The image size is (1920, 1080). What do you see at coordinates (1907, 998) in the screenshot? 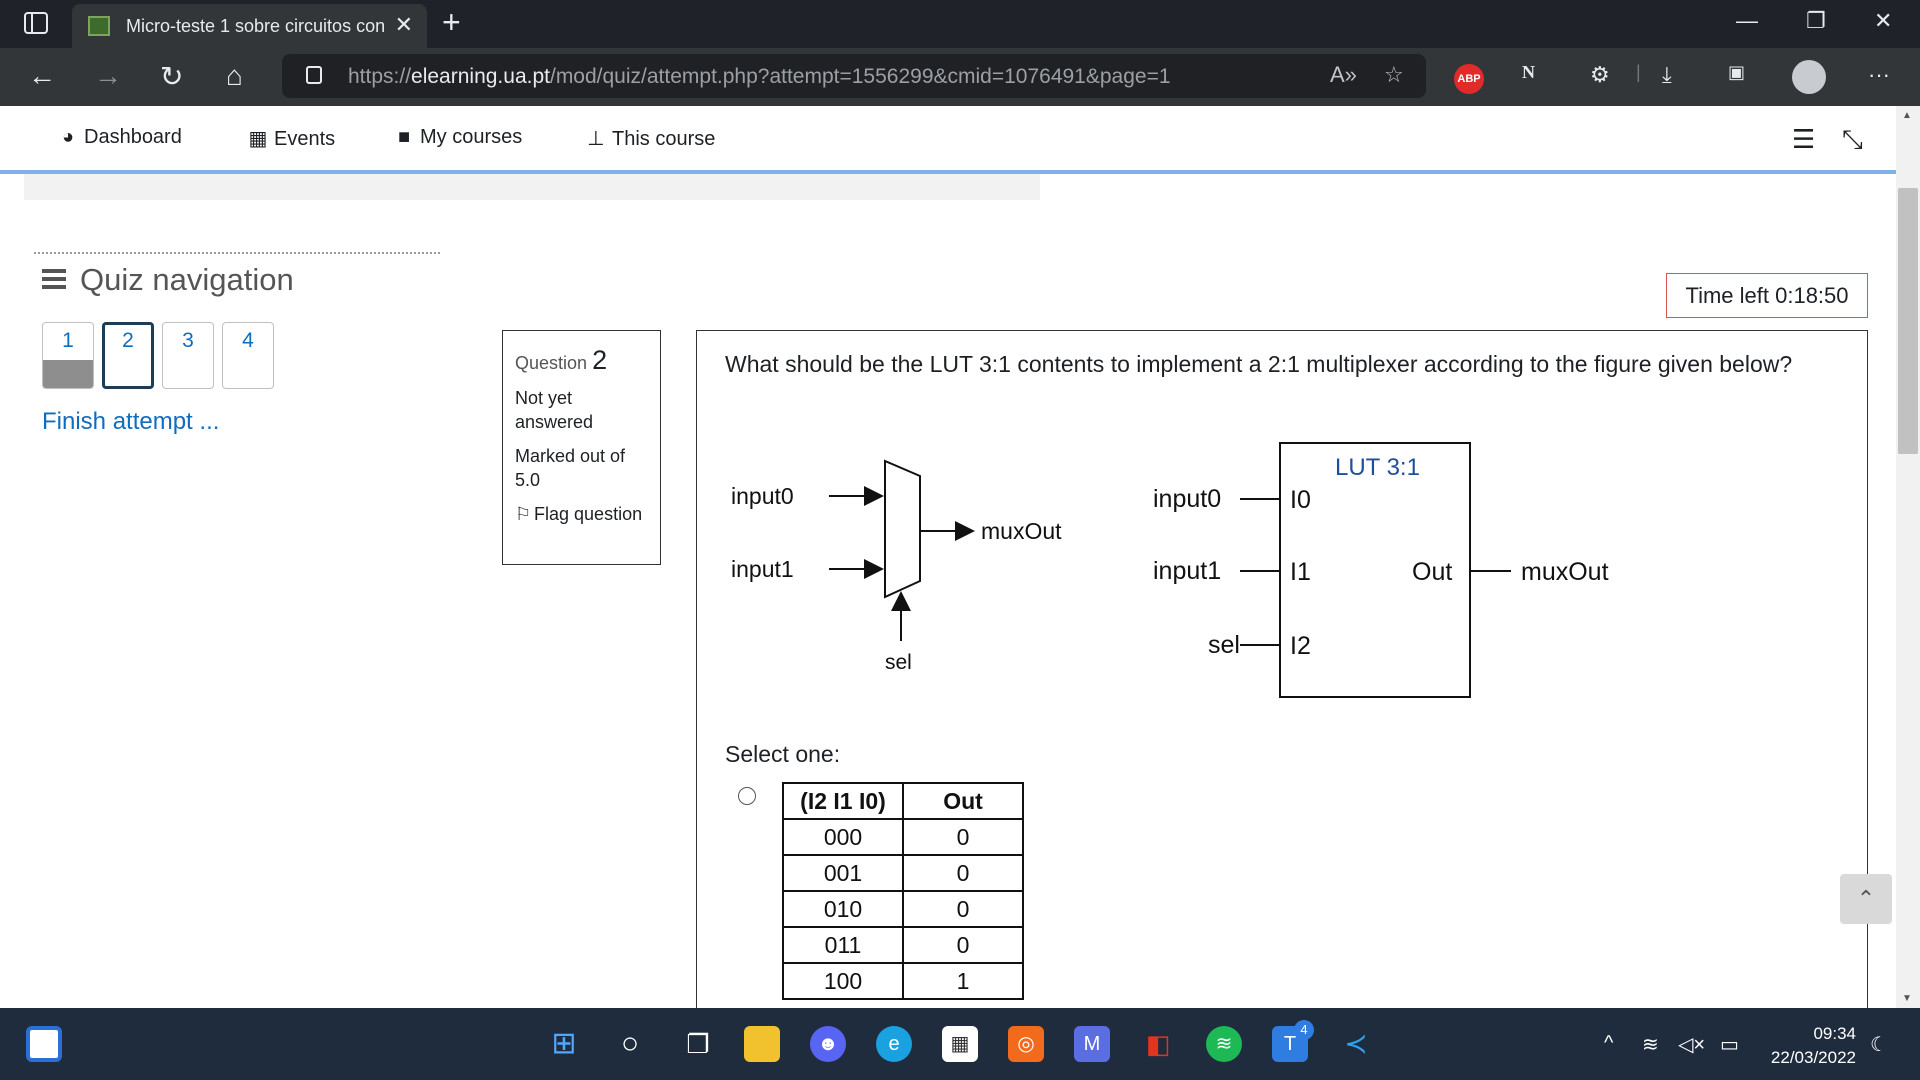
I see `scroll-down-icon: ▼` at bounding box center [1907, 998].